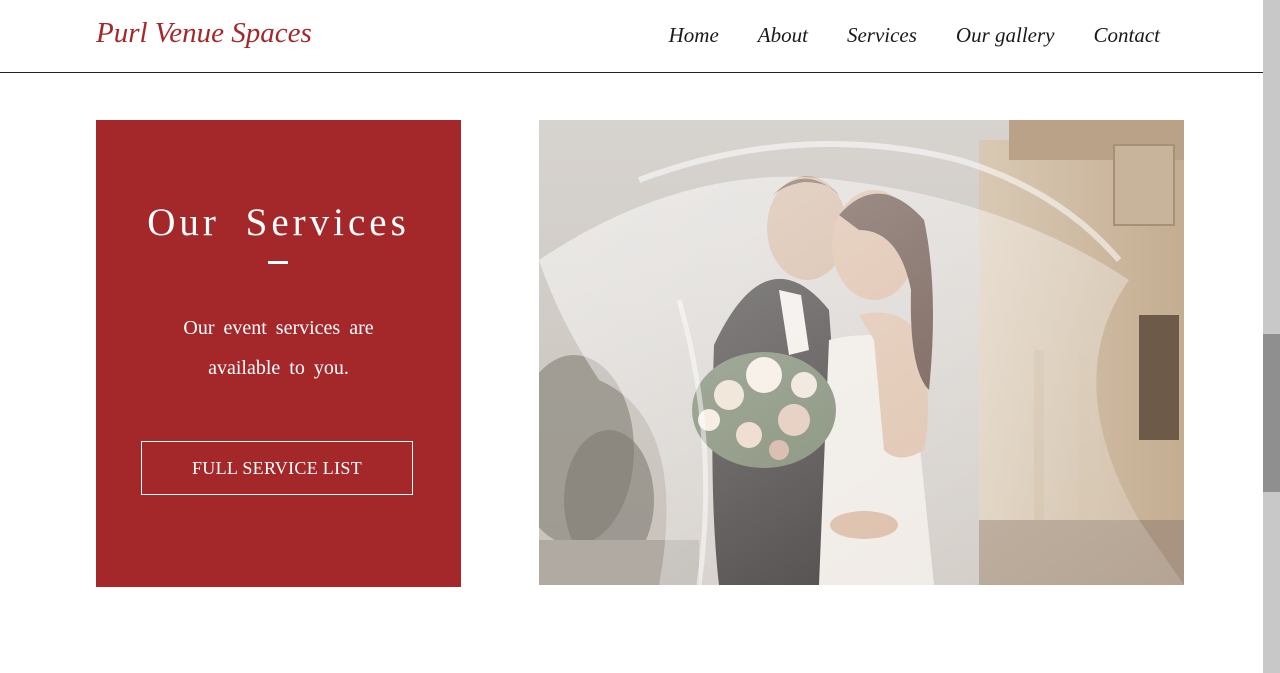 Image resolution: width=1280 pixels, height=673 pixels. I want to click on nav-gallery-link: Our gallery, so click(1005, 35).